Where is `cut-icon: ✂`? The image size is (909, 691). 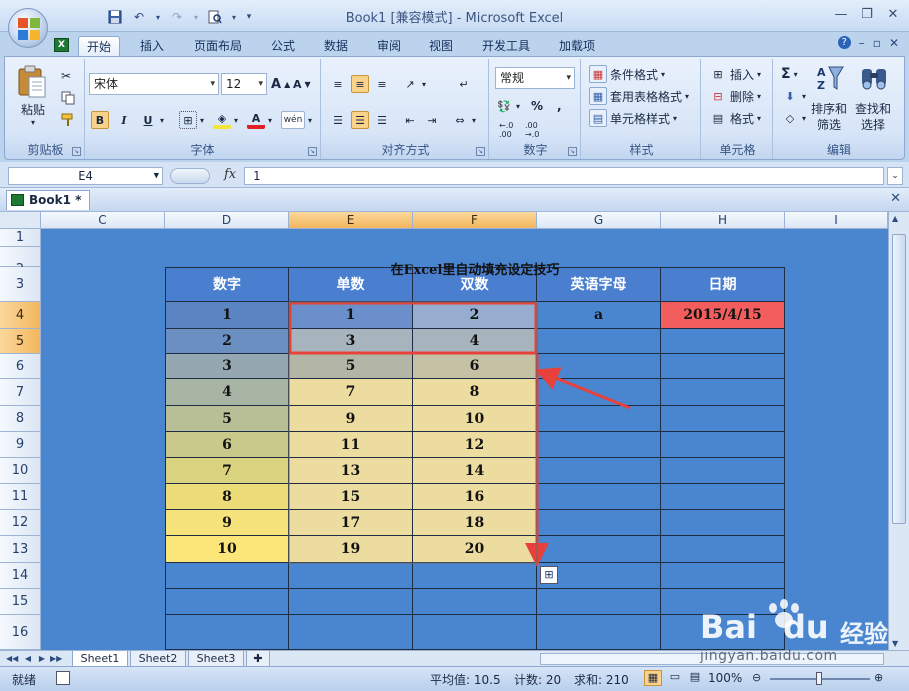
cut-icon: ✂ is located at coordinates (66, 76).